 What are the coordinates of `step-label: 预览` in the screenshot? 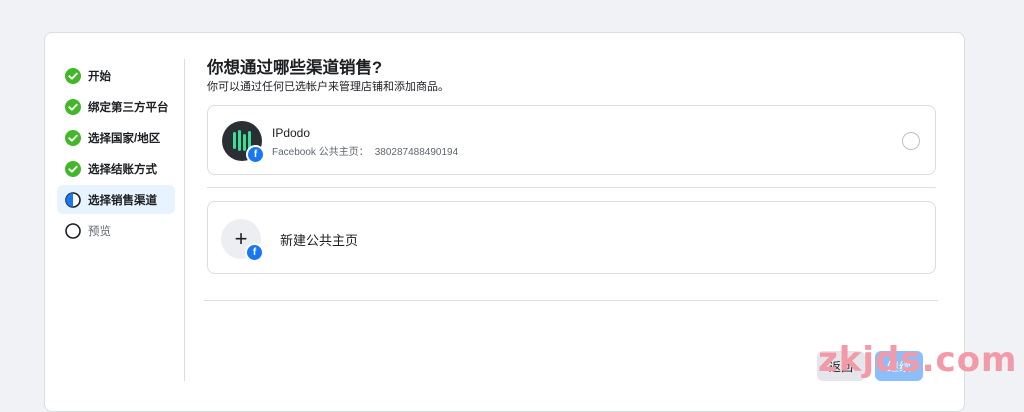 It's located at (99, 231).